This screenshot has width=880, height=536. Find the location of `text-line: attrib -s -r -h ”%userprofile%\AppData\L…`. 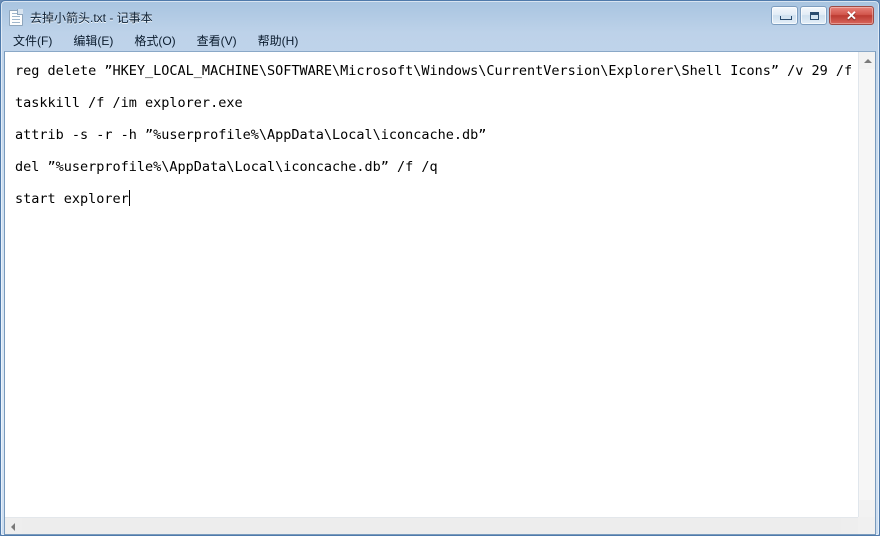

text-line: attrib -s -r -h ”%userprofile%\AppData\L… is located at coordinates (251, 135).